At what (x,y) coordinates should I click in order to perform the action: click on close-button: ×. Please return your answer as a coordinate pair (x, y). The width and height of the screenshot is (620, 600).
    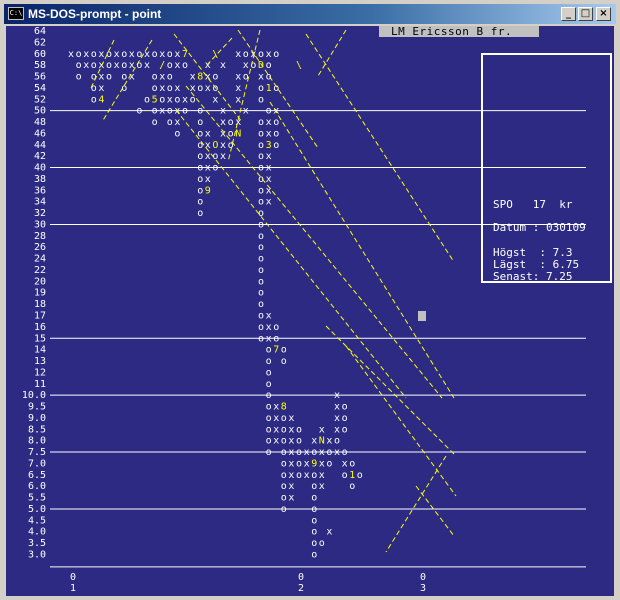
    Looking at the image, I should click on (603, 14).